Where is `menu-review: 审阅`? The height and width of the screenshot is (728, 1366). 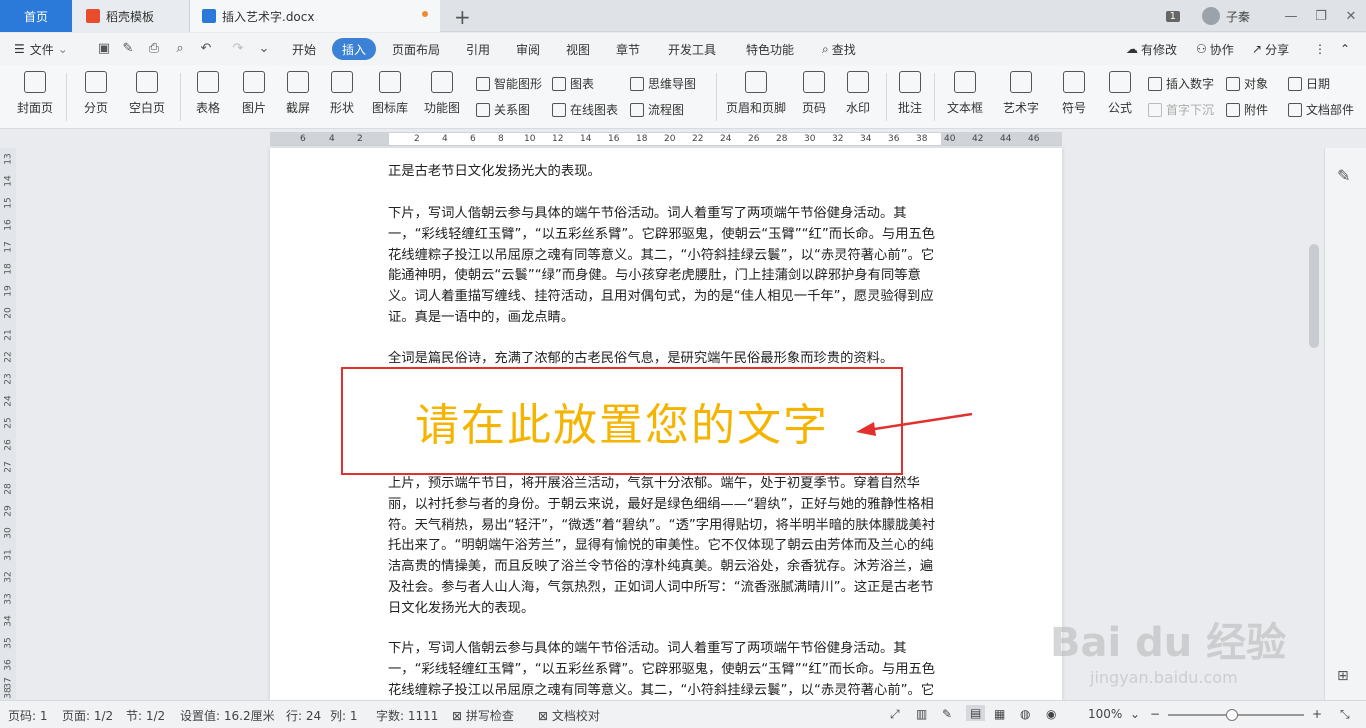
menu-review: 审阅 is located at coordinates (528, 49).